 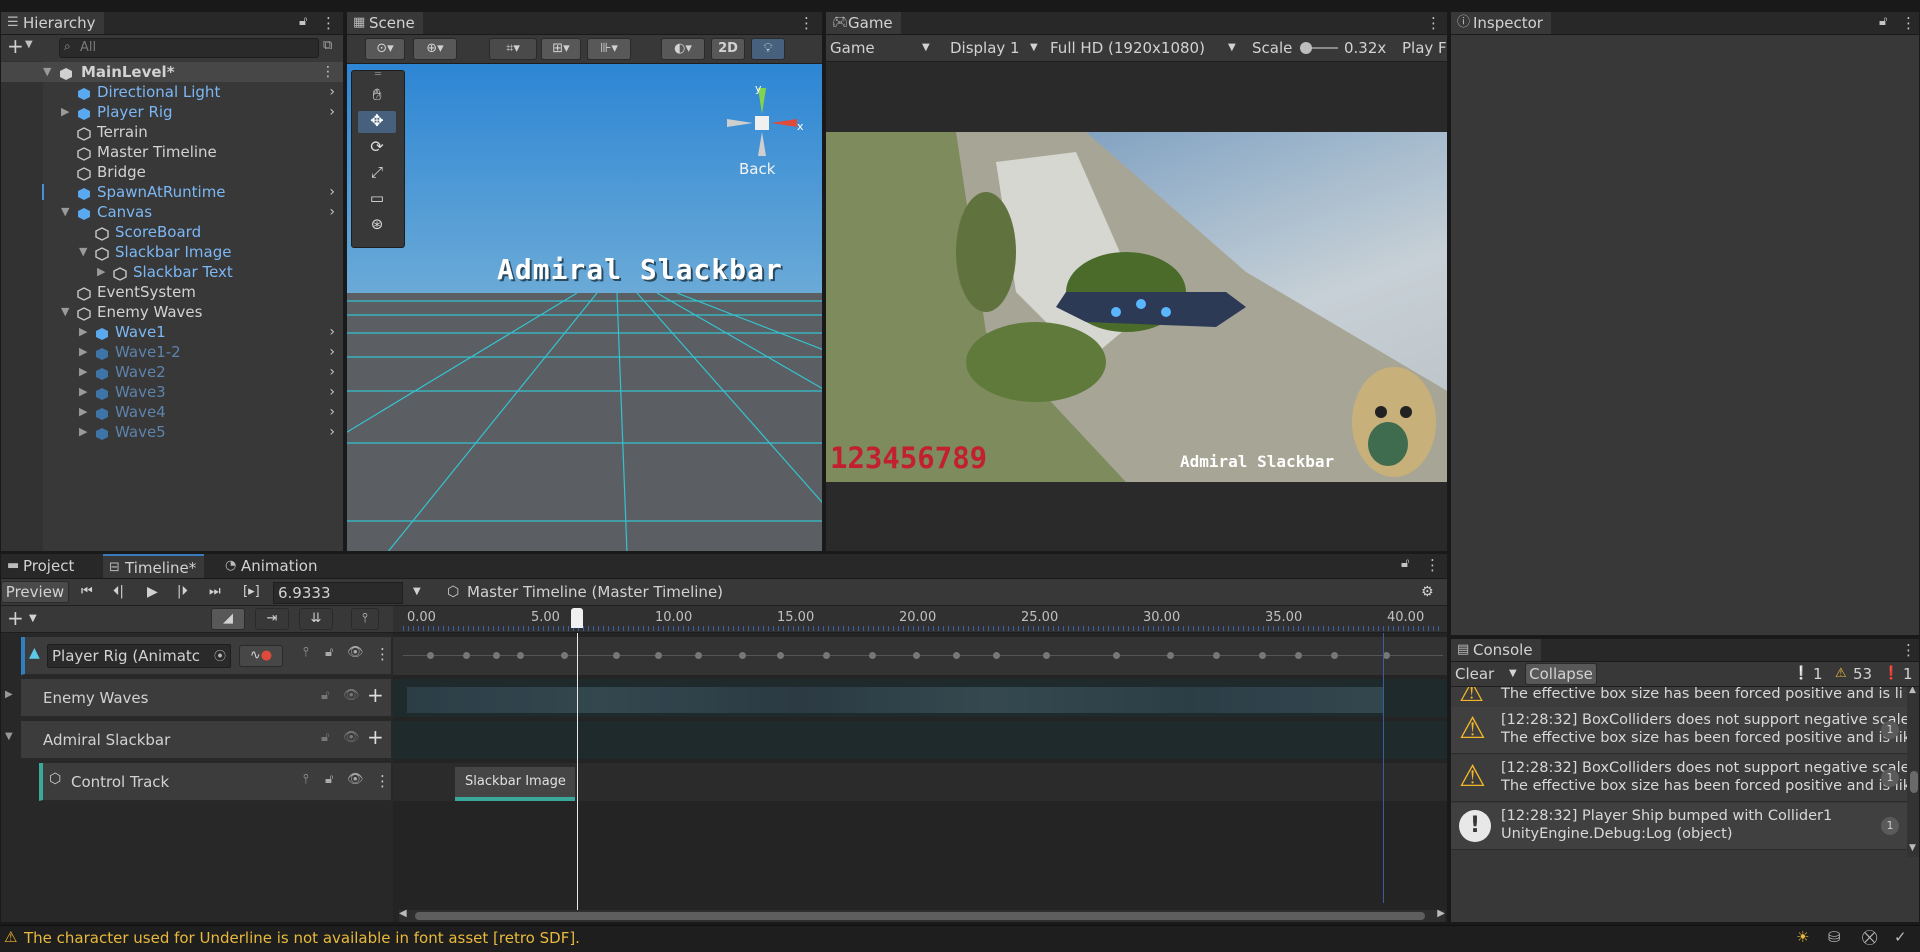 What do you see at coordinates (172, 92) in the screenshot?
I see `hierarchy-item-directional-light: Directional Light ›` at bounding box center [172, 92].